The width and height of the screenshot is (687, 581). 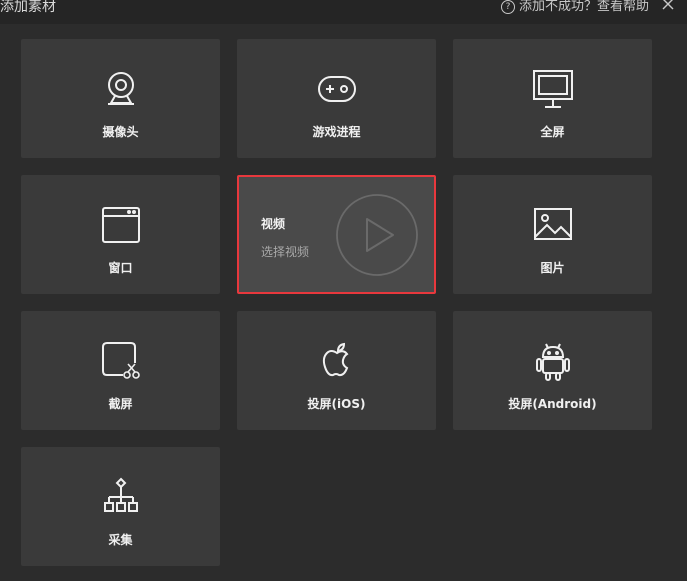 I want to click on close-icon, so click(x=668, y=6).